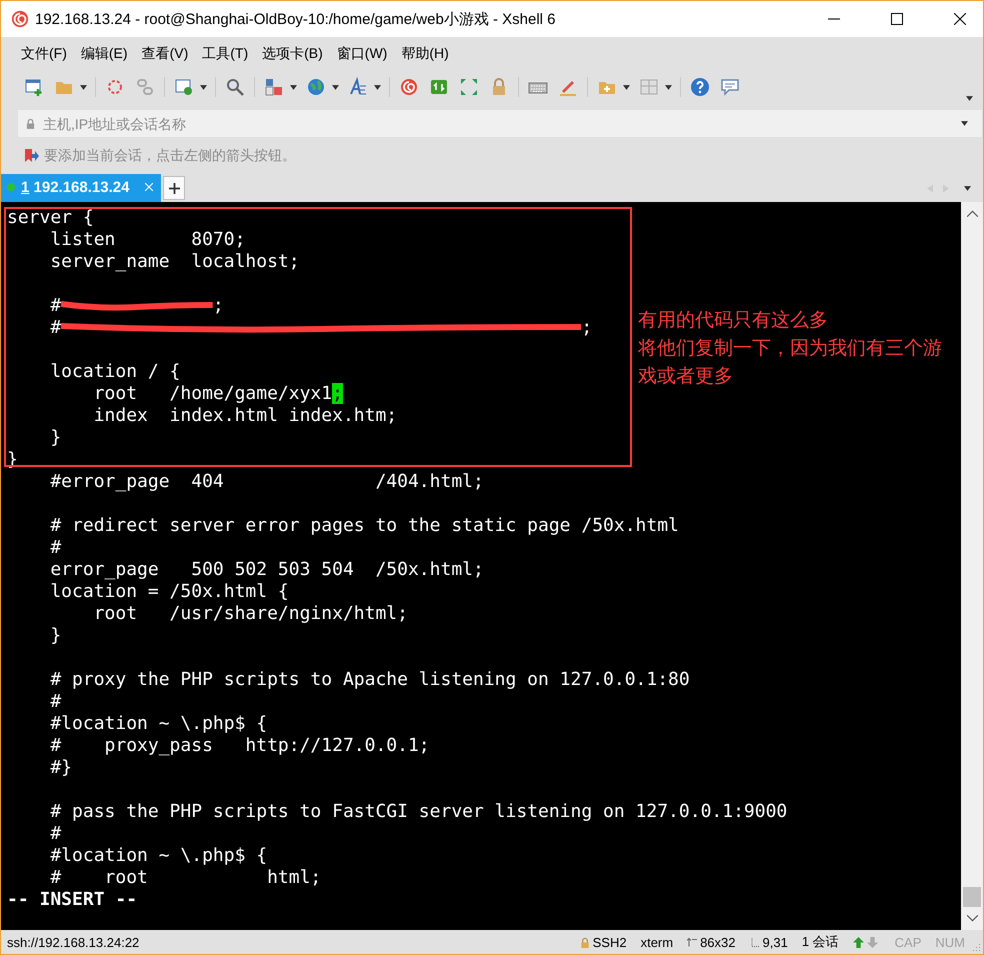  What do you see at coordinates (733, 320) in the screenshot?
I see `annotation-text: 有用的代码只有这么多` at bounding box center [733, 320].